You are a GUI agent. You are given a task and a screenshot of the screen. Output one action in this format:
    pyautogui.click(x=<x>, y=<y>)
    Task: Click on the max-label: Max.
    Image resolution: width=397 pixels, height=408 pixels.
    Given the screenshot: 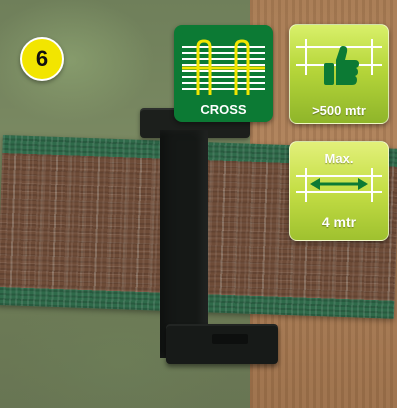 What is the action you would take?
    pyautogui.click(x=339, y=158)
    